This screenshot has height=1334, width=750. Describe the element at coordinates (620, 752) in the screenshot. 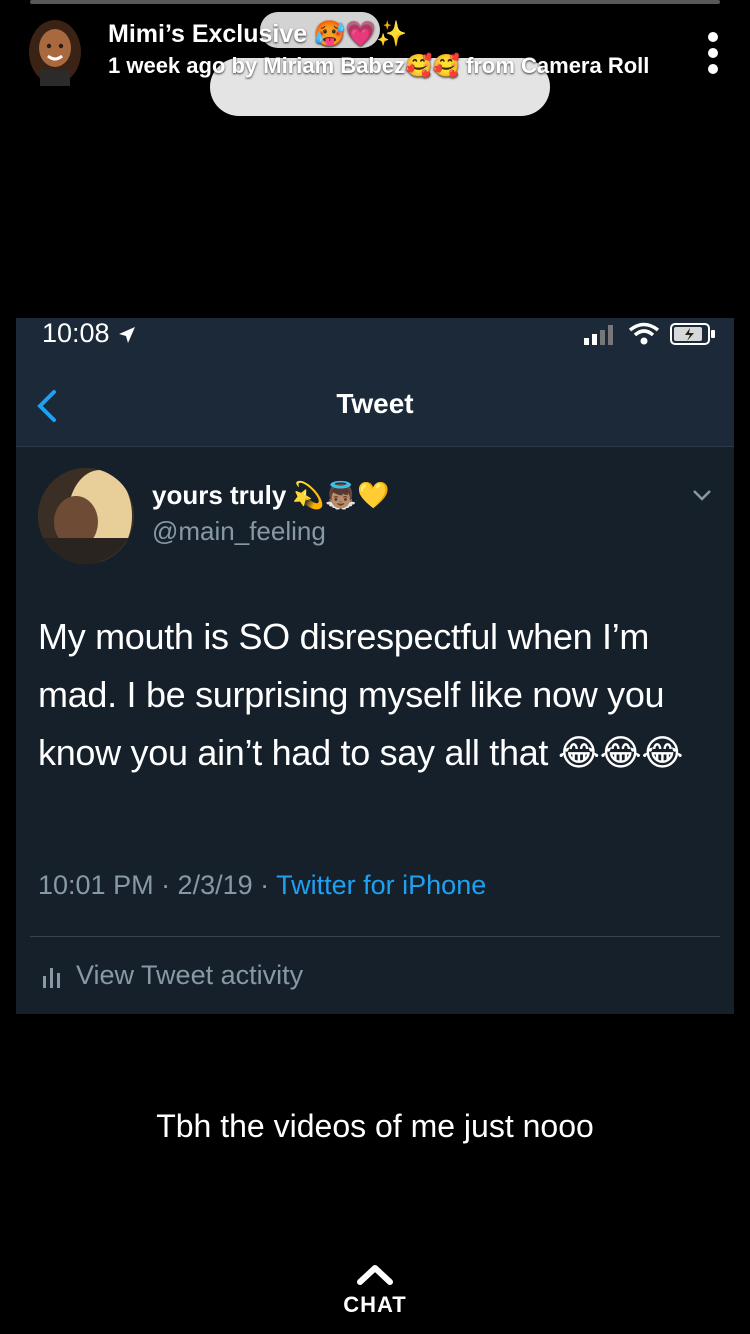

I see `laughing-emojis: 😂😂😂` at that location.